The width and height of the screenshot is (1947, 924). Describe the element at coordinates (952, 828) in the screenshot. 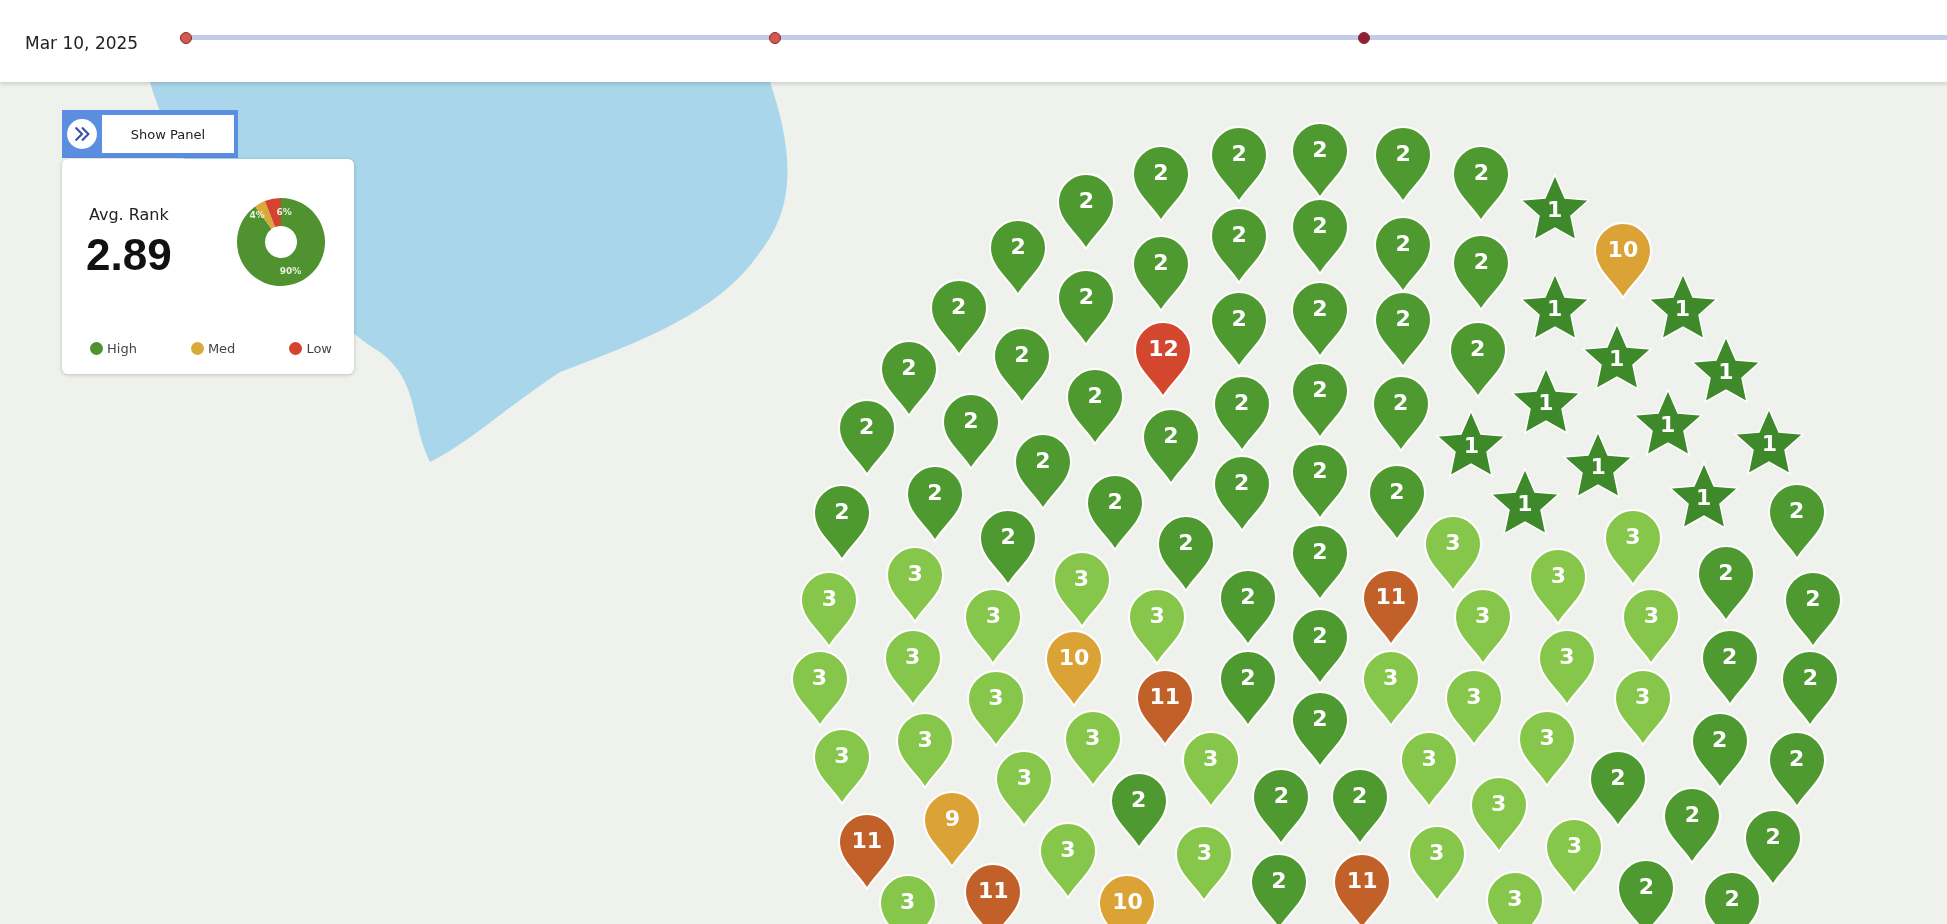

I see `map-pin: 9` at that location.